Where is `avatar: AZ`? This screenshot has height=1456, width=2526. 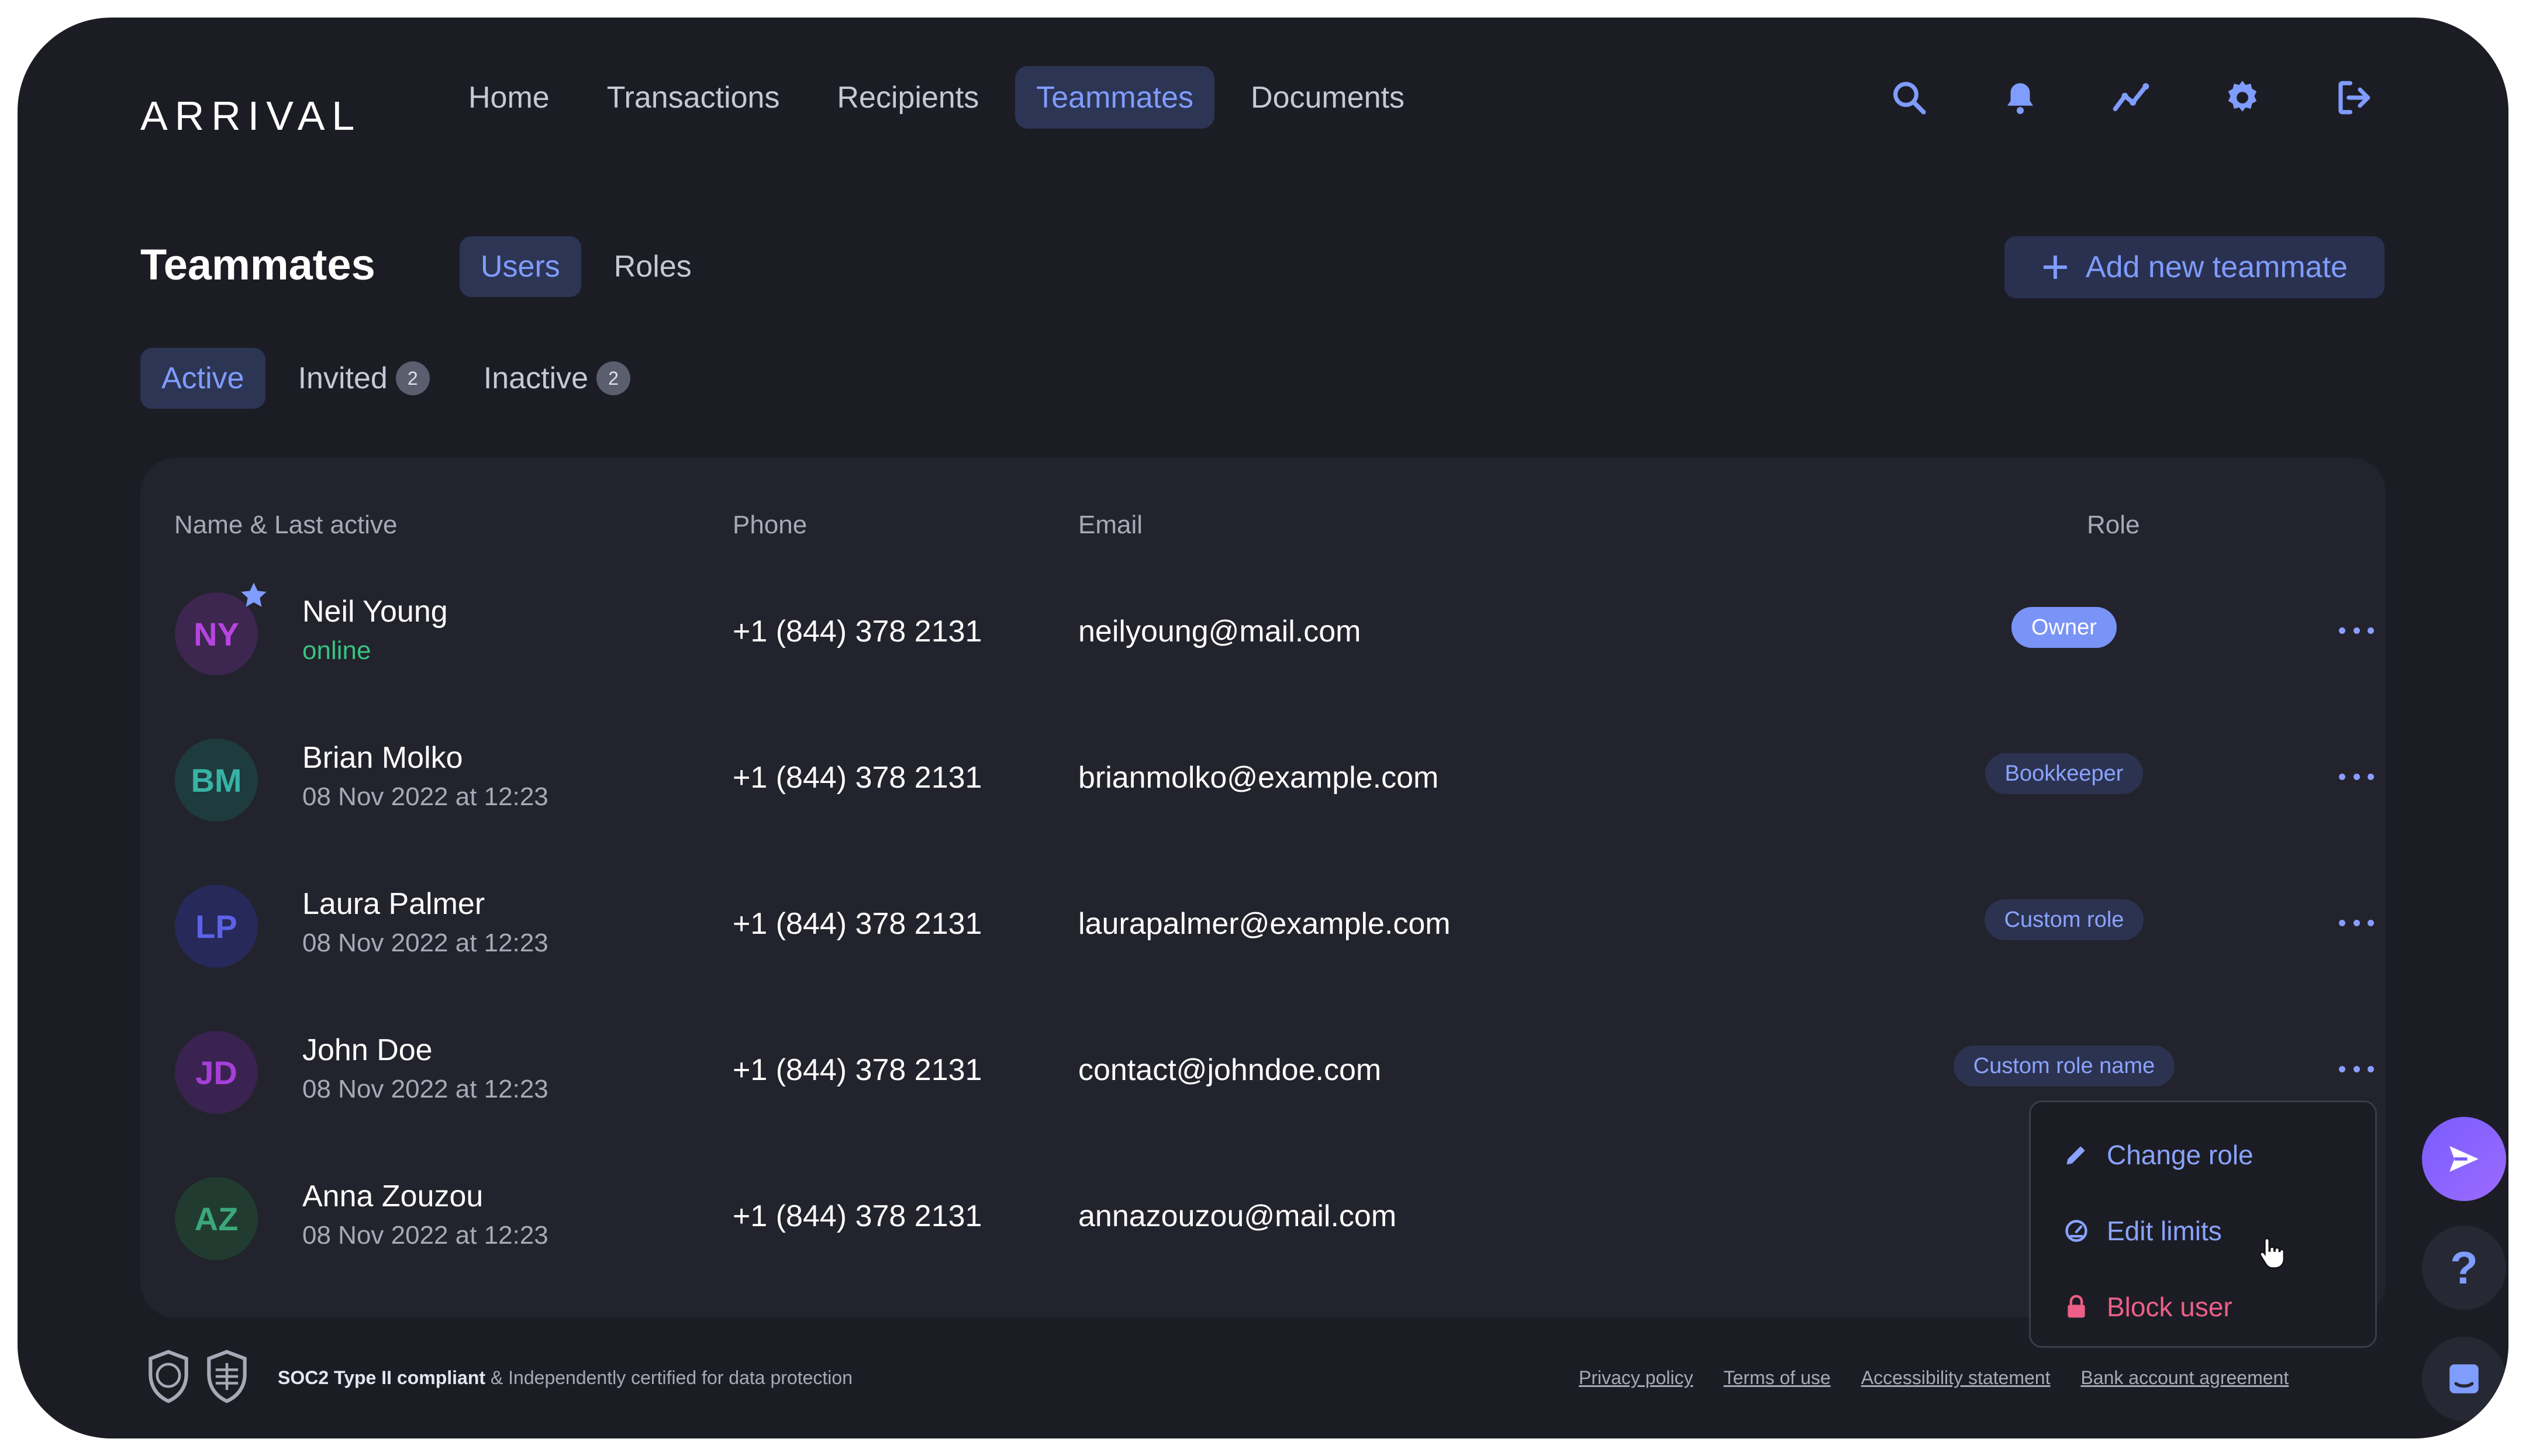
avatar: AZ is located at coordinates (216, 1218).